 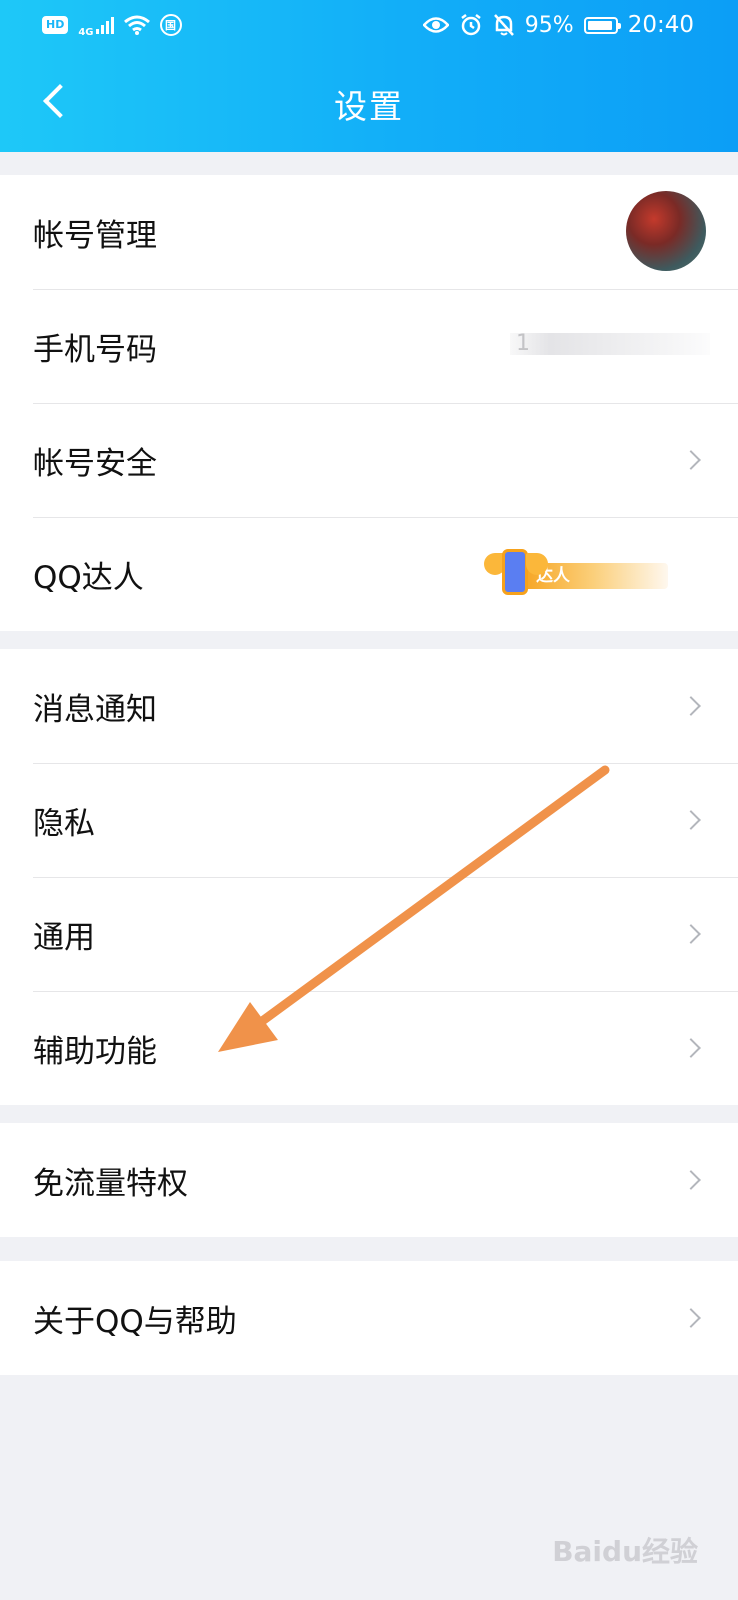 What do you see at coordinates (610, 344) in the screenshot?
I see `phone-number-value: 1` at bounding box center [610, 344].